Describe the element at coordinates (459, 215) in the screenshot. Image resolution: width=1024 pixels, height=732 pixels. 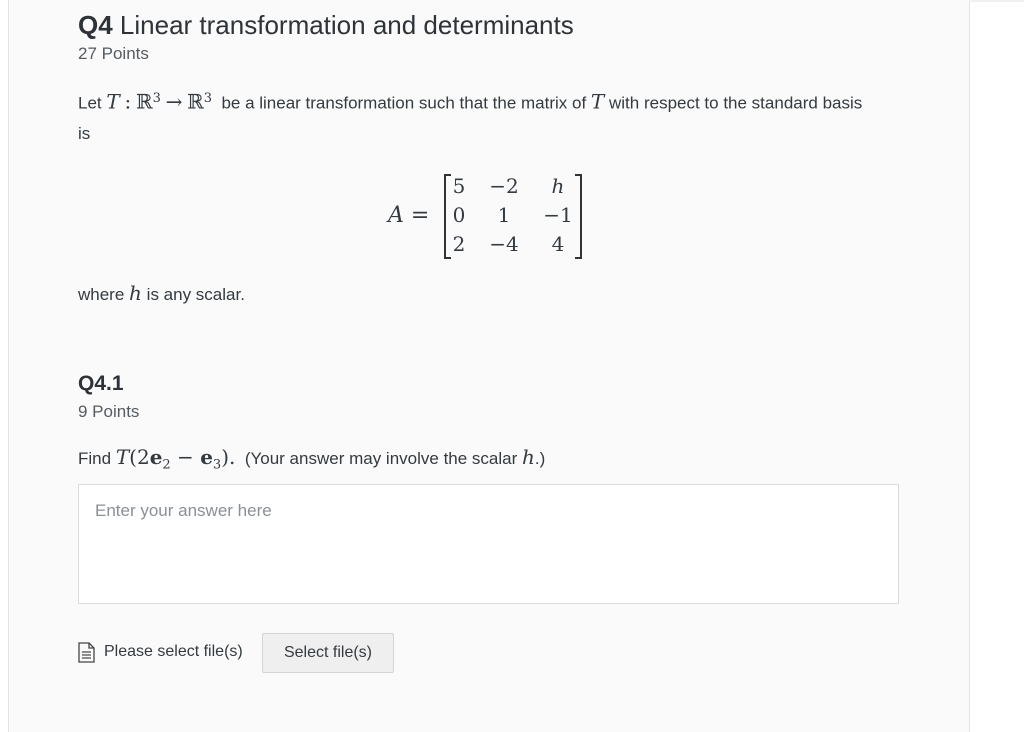
I see `matrix-cell: 0` at that location.